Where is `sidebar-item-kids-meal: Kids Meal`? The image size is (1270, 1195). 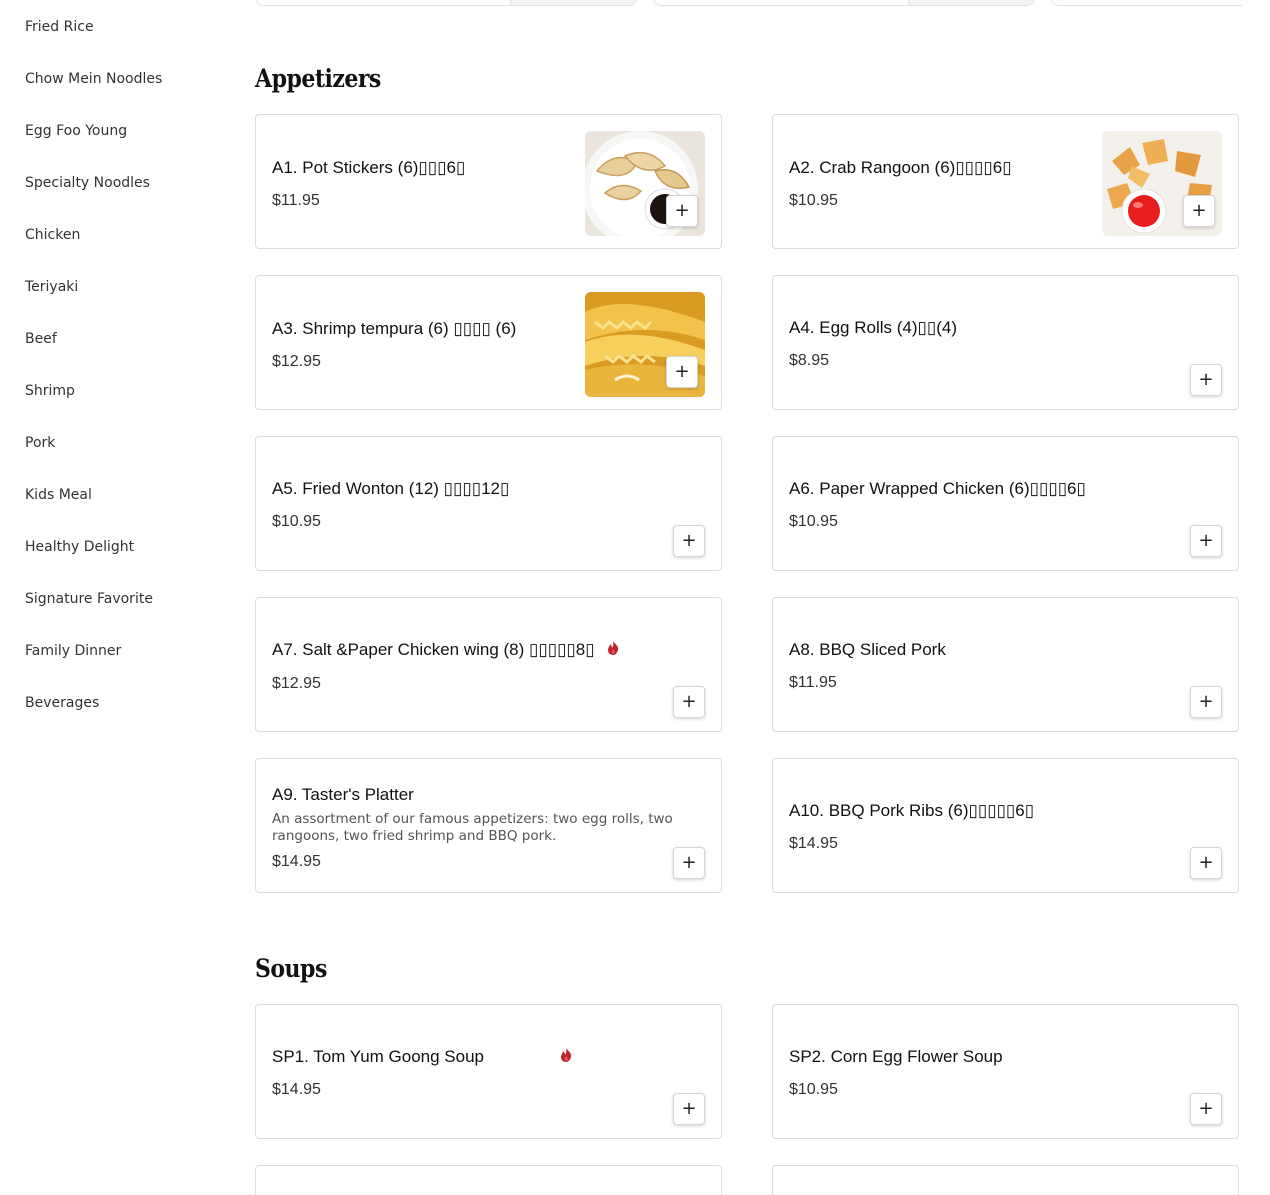
sidebar-item-kids-meal: Kids Meal is located at coordinates (58, 495).